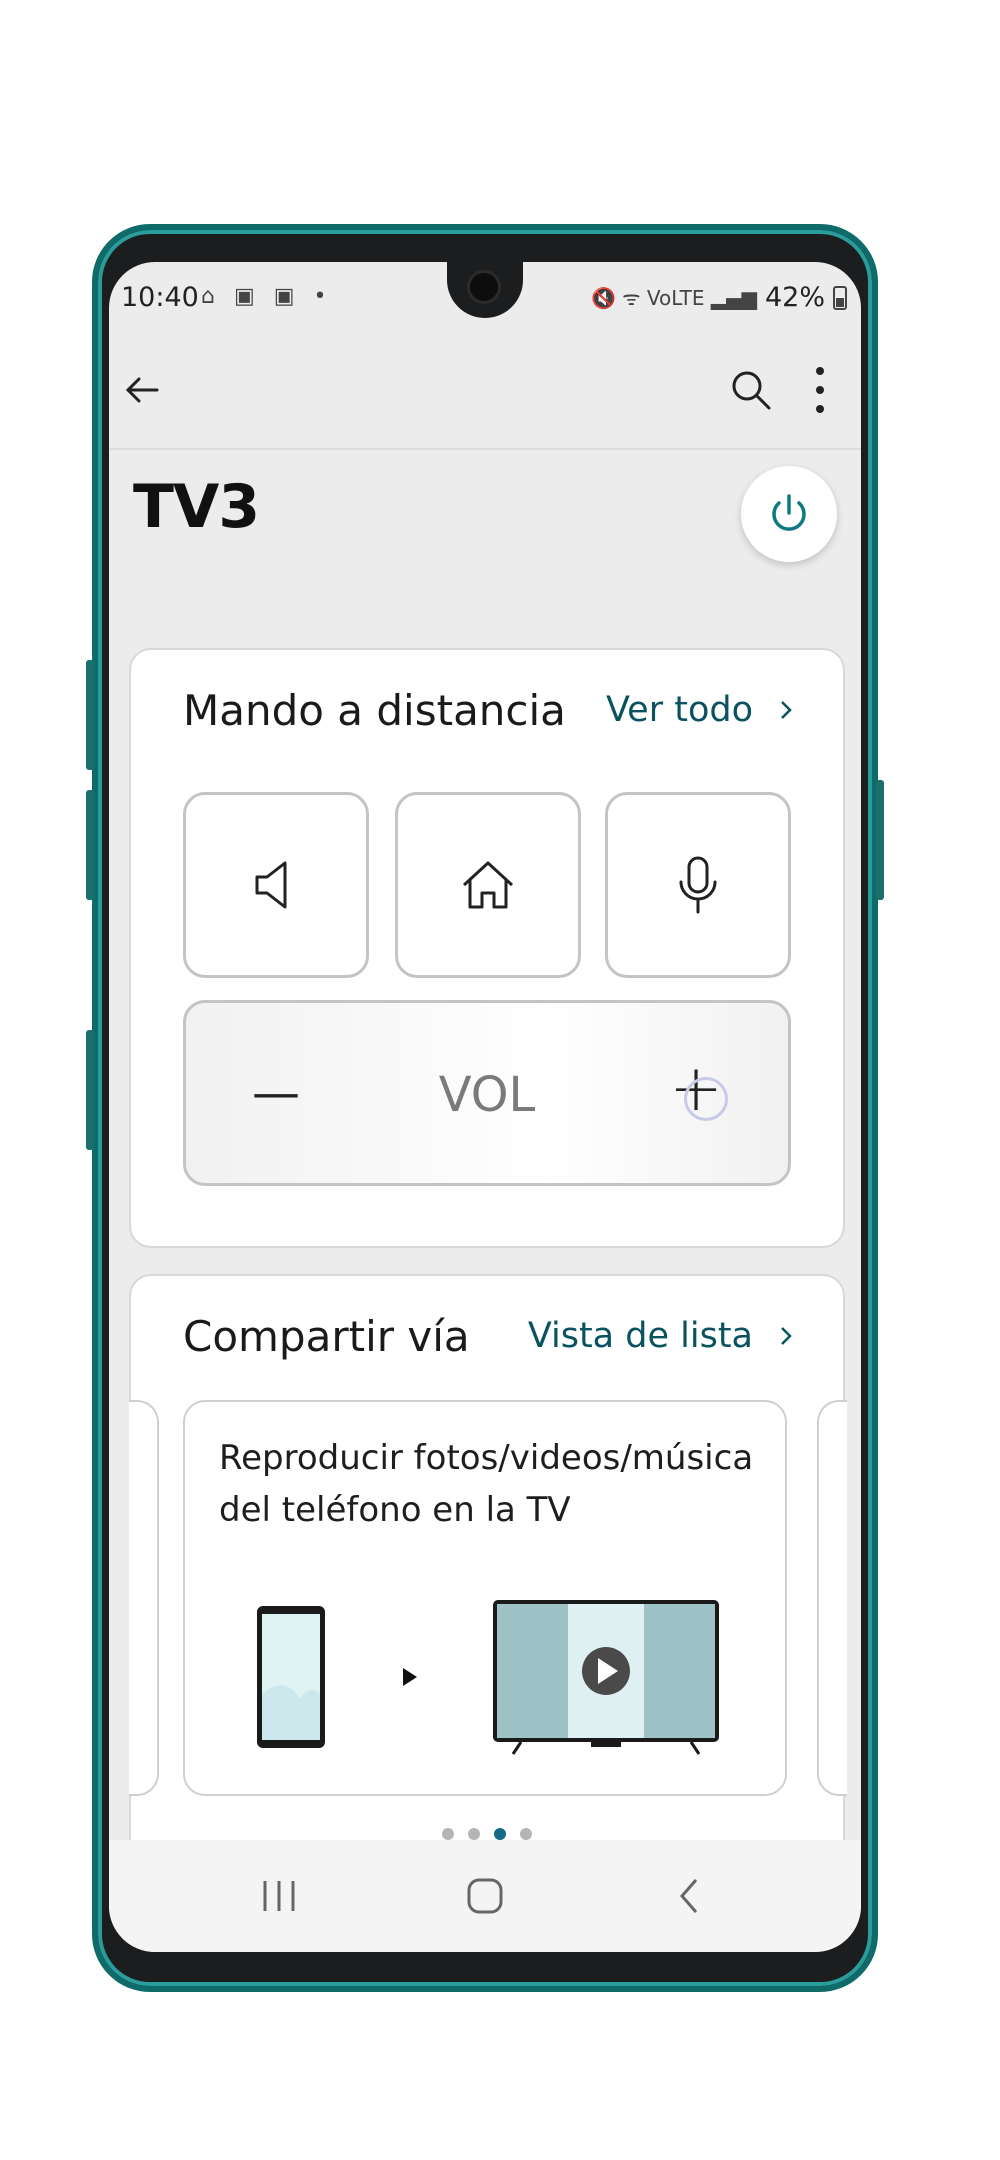 This screenshot has width=1000, height=2160. Describe the element at coordinates (485, 395) in the screenshot. I see `app-bar` at that location.